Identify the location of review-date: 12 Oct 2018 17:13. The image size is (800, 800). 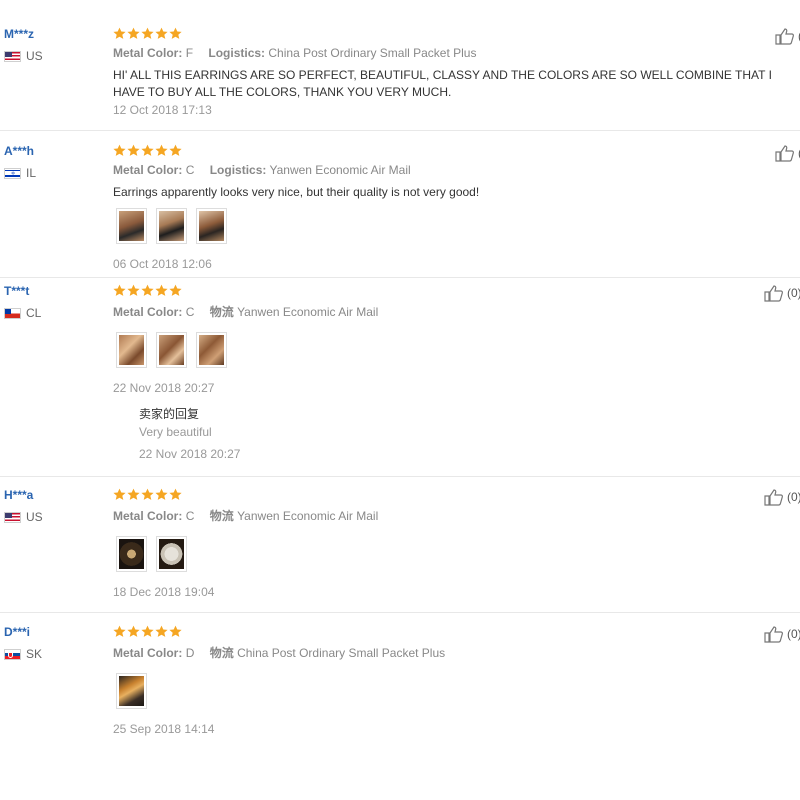
(162, 110).